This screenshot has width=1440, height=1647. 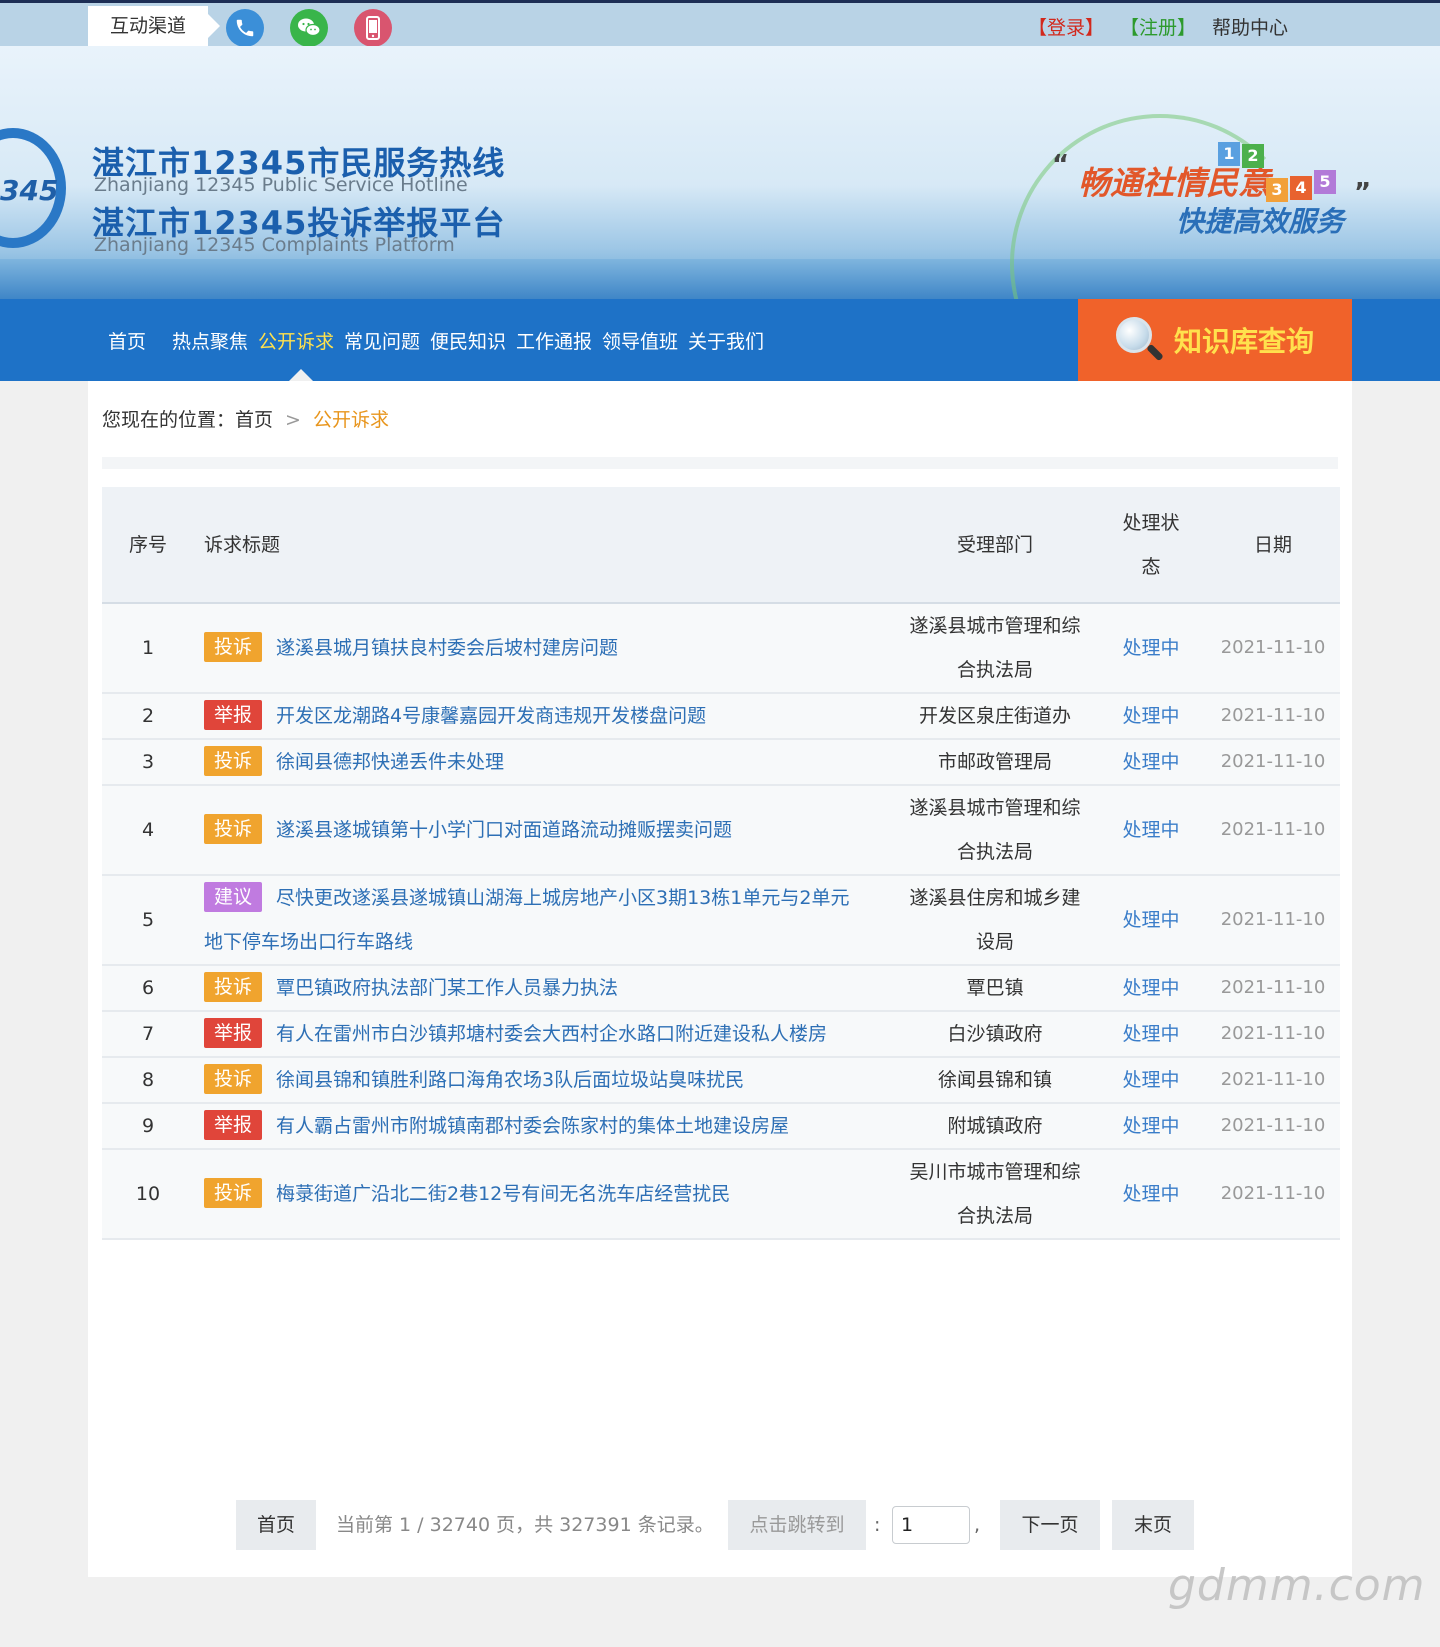 I want to click on site-subtitle-platform: Zhanjiang 12345 Complaints Platform, so click(x=274, y=245).